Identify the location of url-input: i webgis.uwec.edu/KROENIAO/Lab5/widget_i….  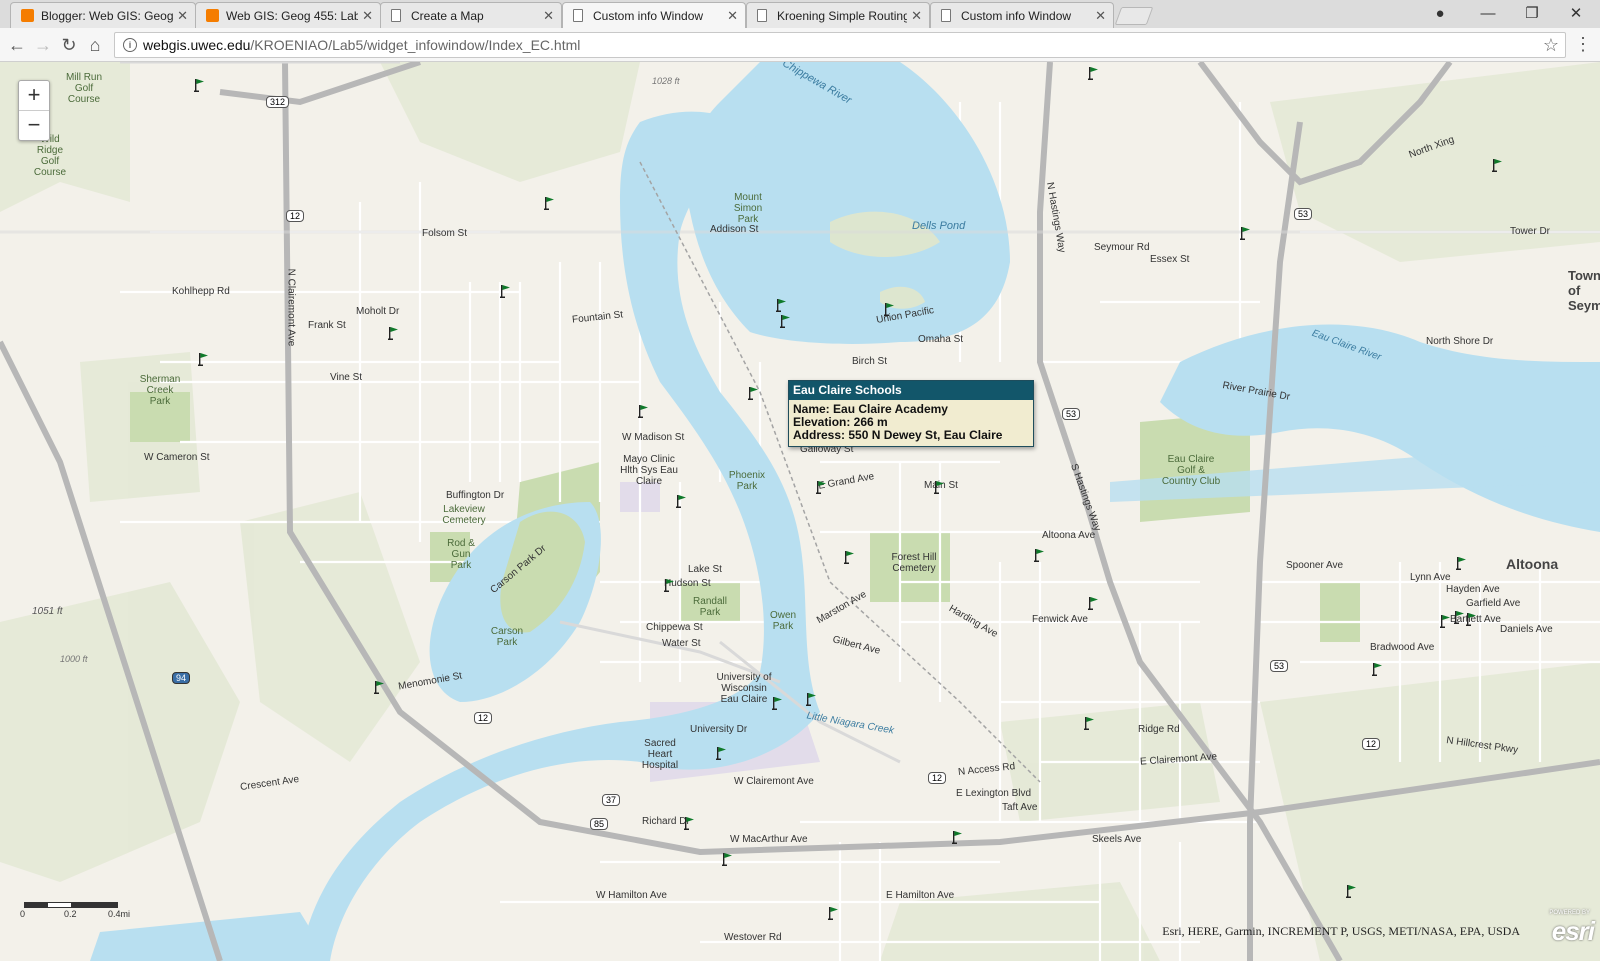
(840, 45).